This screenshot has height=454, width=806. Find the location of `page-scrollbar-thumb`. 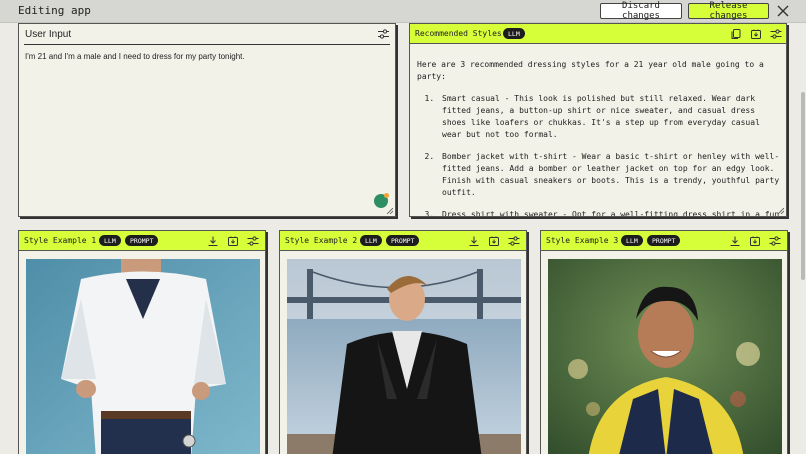

page-scrollbar-thumb is located at coordinates (803, 186).